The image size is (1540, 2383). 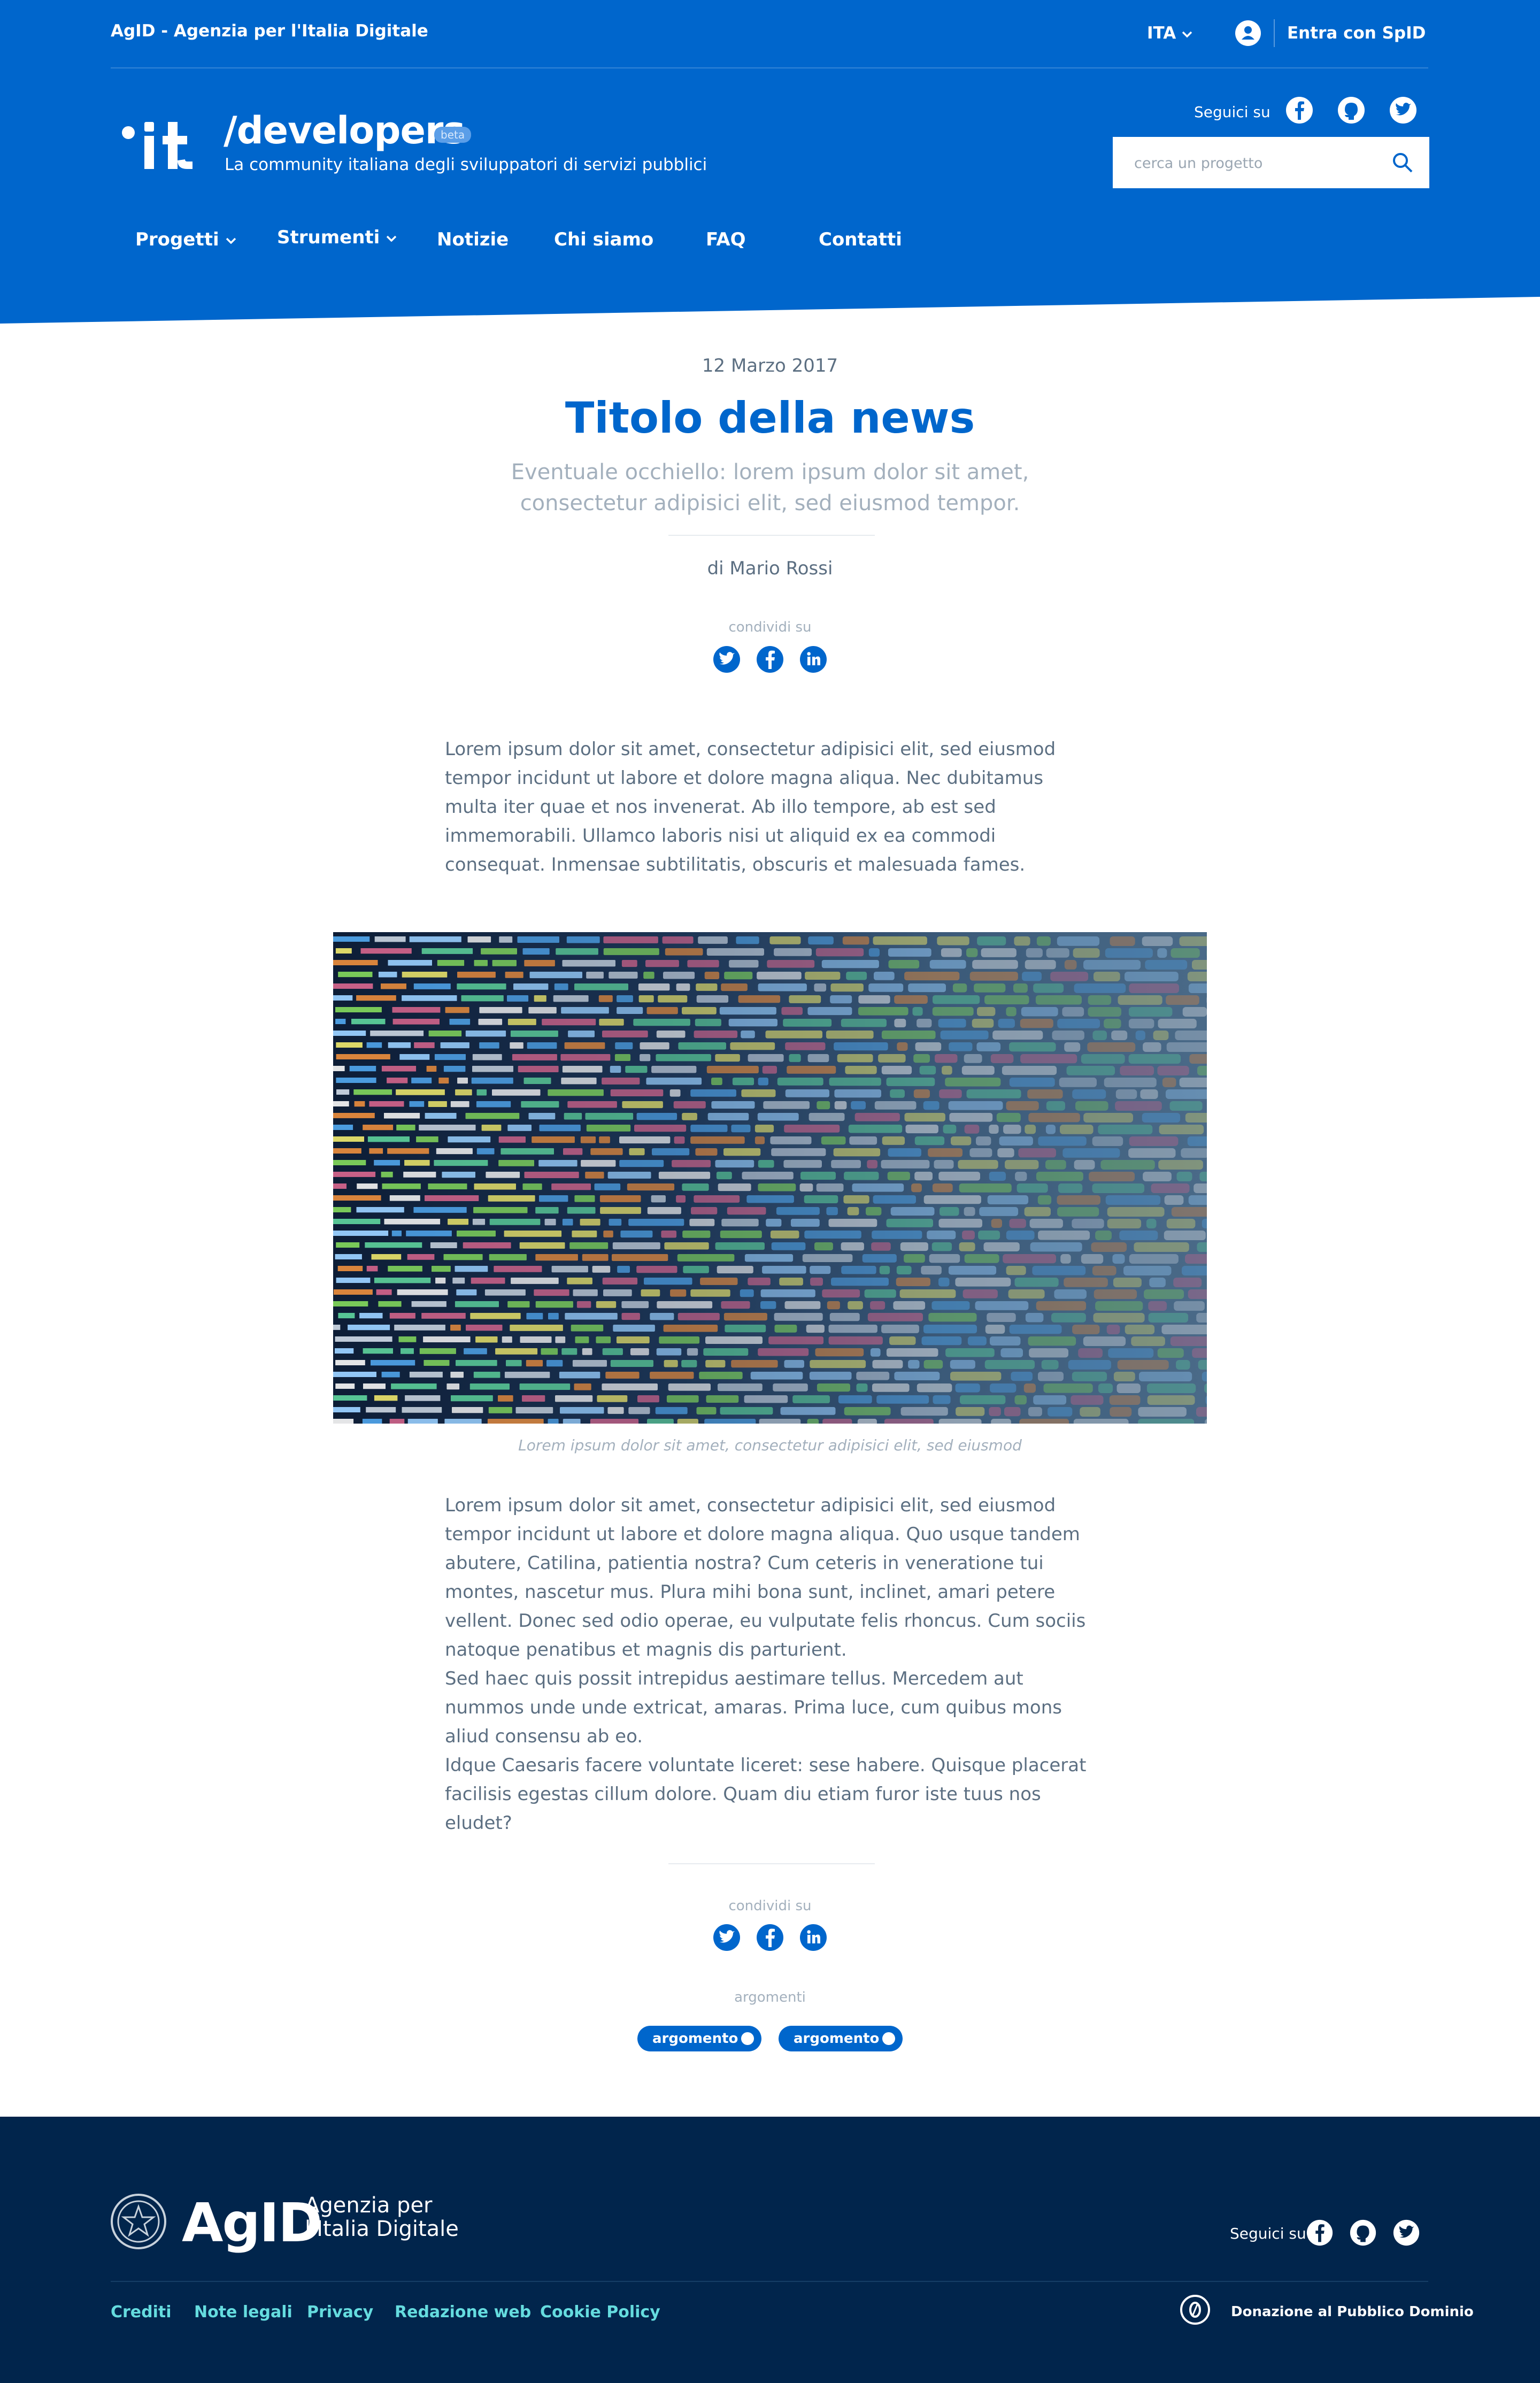 What do you see at coordinates (243, 2312) in the screenshot?
I see `footer-link-note-legali: Note legali` at bounding box center [243, 2312].